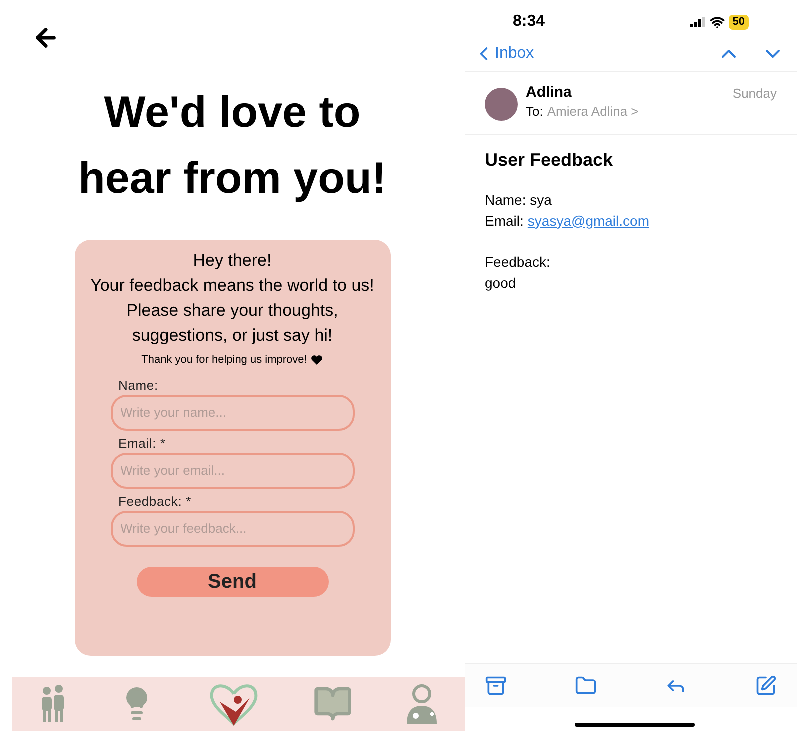 This screenshot has width=797, height=731. What do you see at coordinates (232, 581) in the screenshot?
I see `send-button: Send` at bounding box center [232, 581].